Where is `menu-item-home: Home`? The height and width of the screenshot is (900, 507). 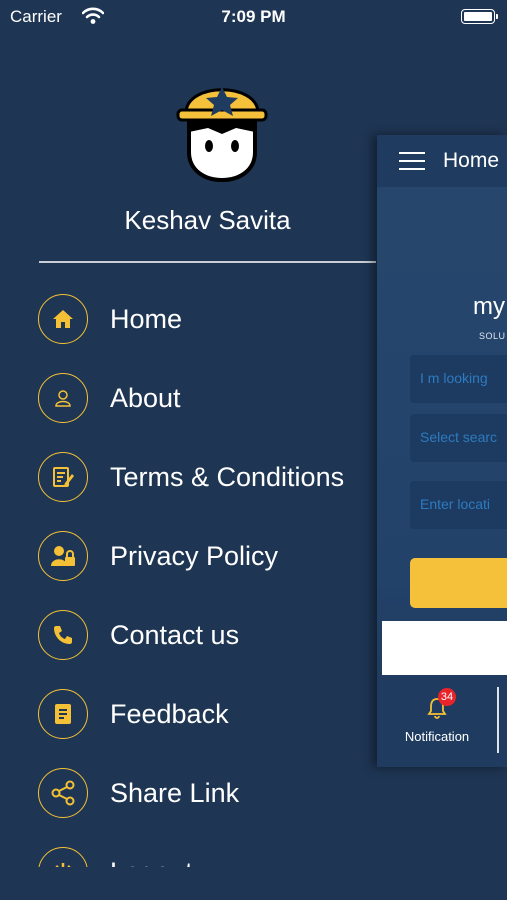 menu-item-home: Home is located at coordinates (208, 319).